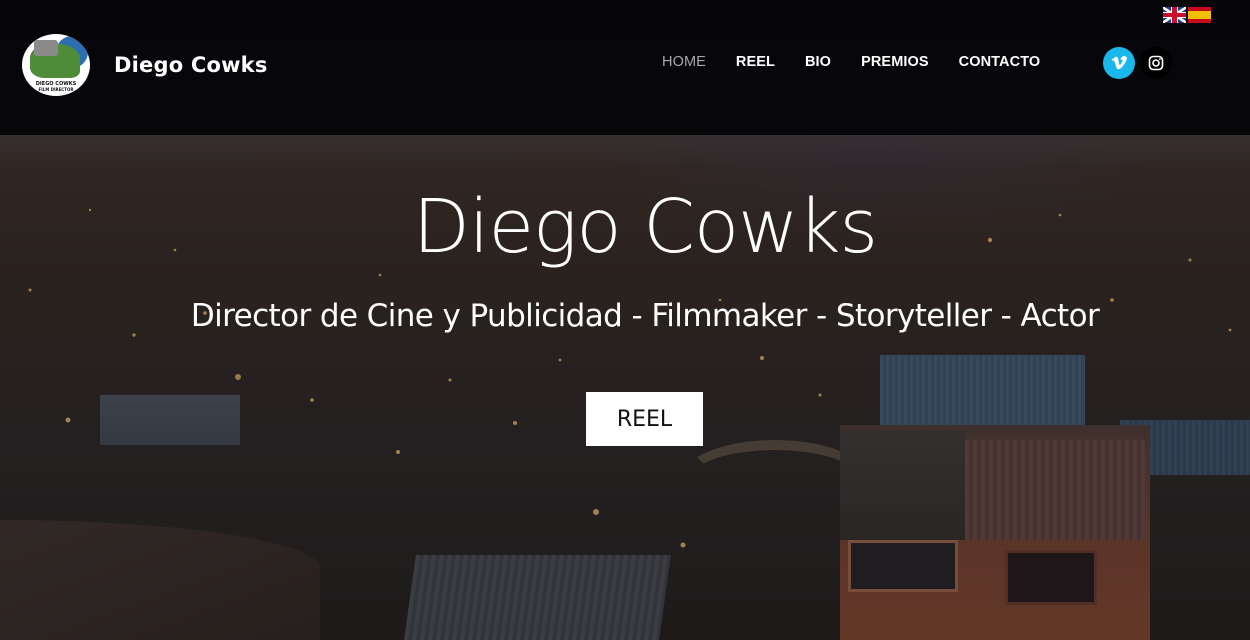  Describe the element at coordinates (46, 48) in the screenshot. I see `camera-icon` at that location.